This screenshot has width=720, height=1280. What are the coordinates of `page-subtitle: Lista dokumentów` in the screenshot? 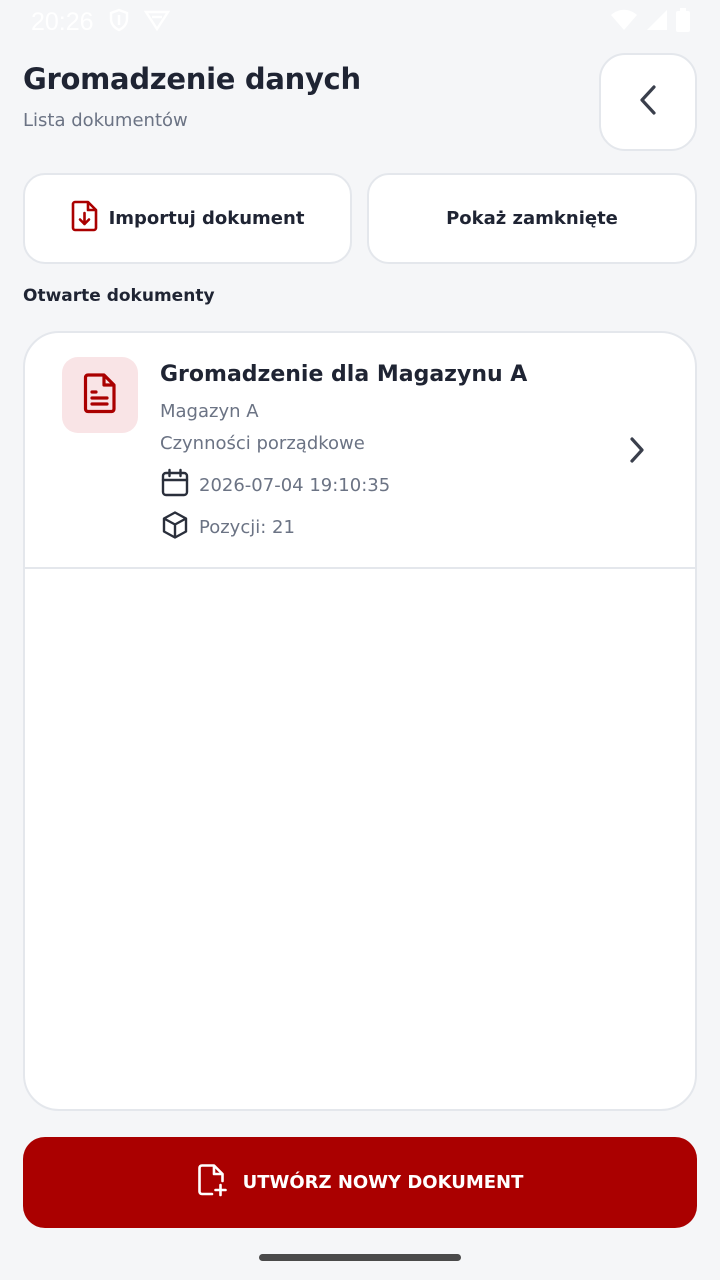 It's located at (105, 120).